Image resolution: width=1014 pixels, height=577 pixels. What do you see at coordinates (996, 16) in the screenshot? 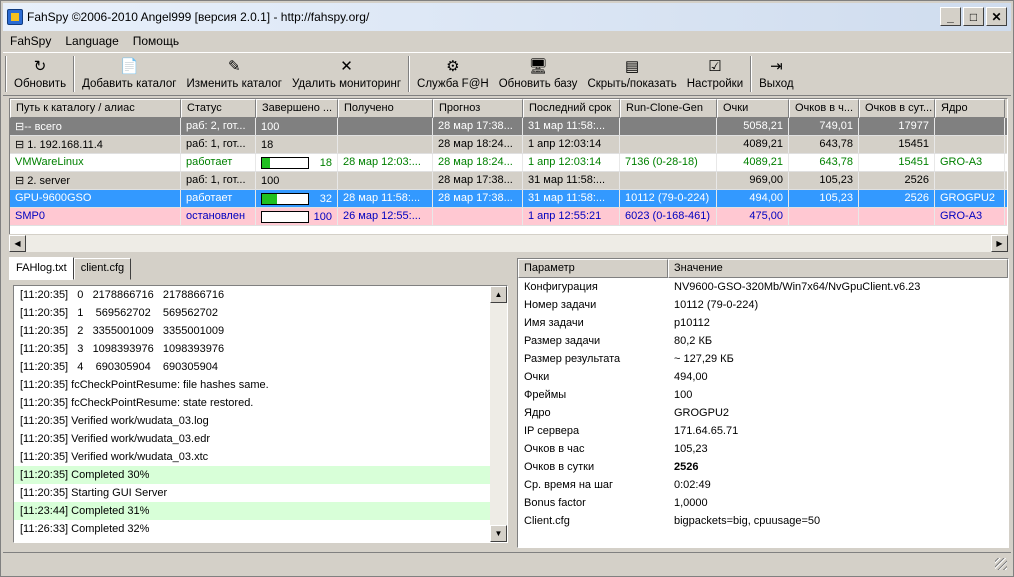
I see `close-button: ✕` at bounding box center [996, 16].